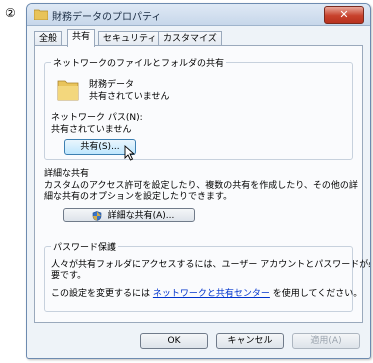 The height and width of the screenshot is (363, 373). Describe the element at coordinates (211, 294) in the screenshot. I see `network-sharing-center-link: ネットワークと共有センター` at that location.